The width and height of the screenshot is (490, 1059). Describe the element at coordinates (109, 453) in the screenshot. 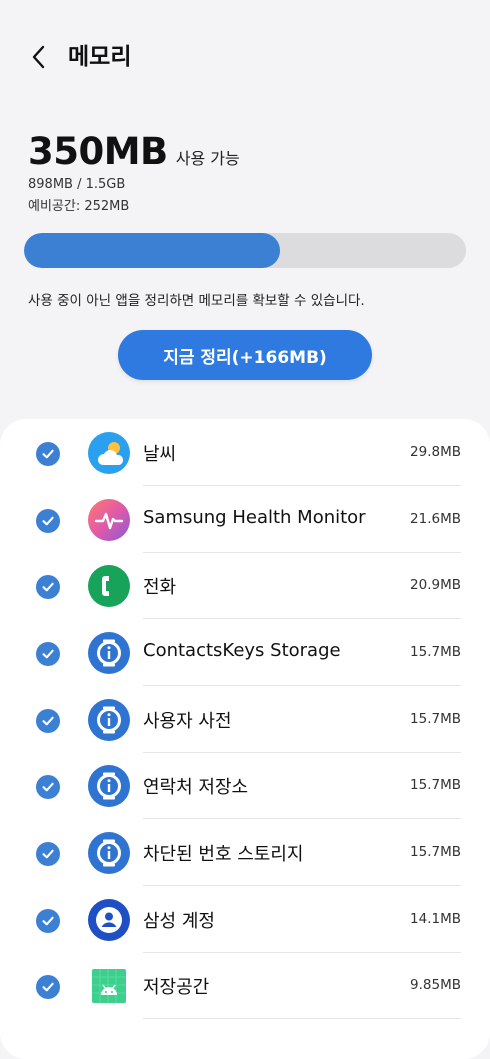

I see `weather-icon` at that location.